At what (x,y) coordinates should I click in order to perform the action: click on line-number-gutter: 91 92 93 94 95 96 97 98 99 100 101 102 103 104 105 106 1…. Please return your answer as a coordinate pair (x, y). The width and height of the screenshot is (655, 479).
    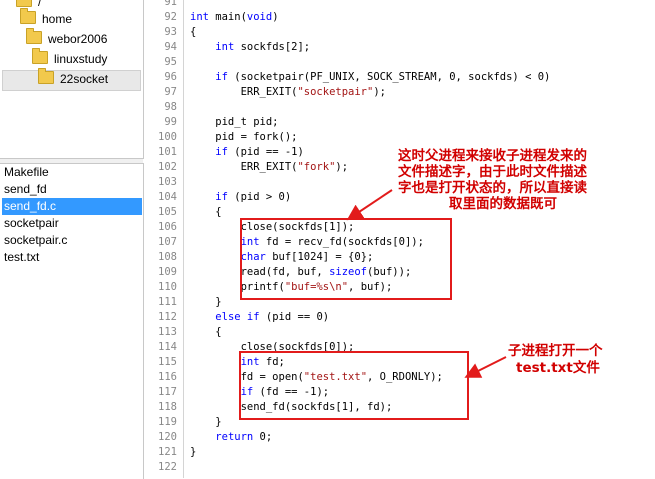
    Looking at the image, I should click on (164, 239).